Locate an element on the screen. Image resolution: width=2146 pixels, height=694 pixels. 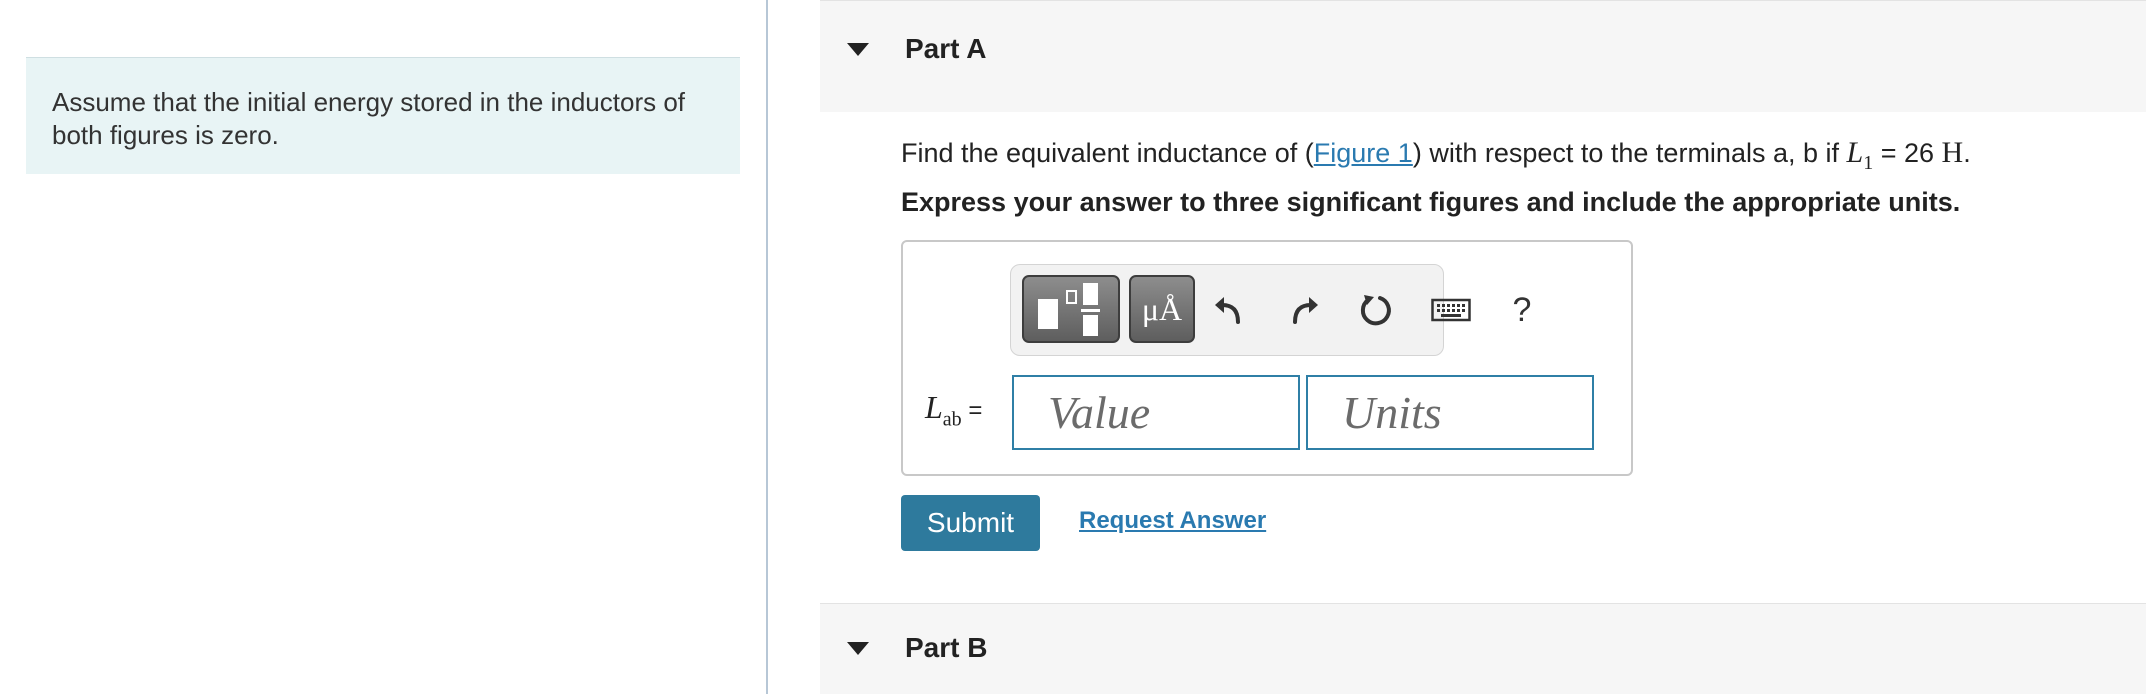
figure-link: Figure 1 is located at coordinates (1363, 153).